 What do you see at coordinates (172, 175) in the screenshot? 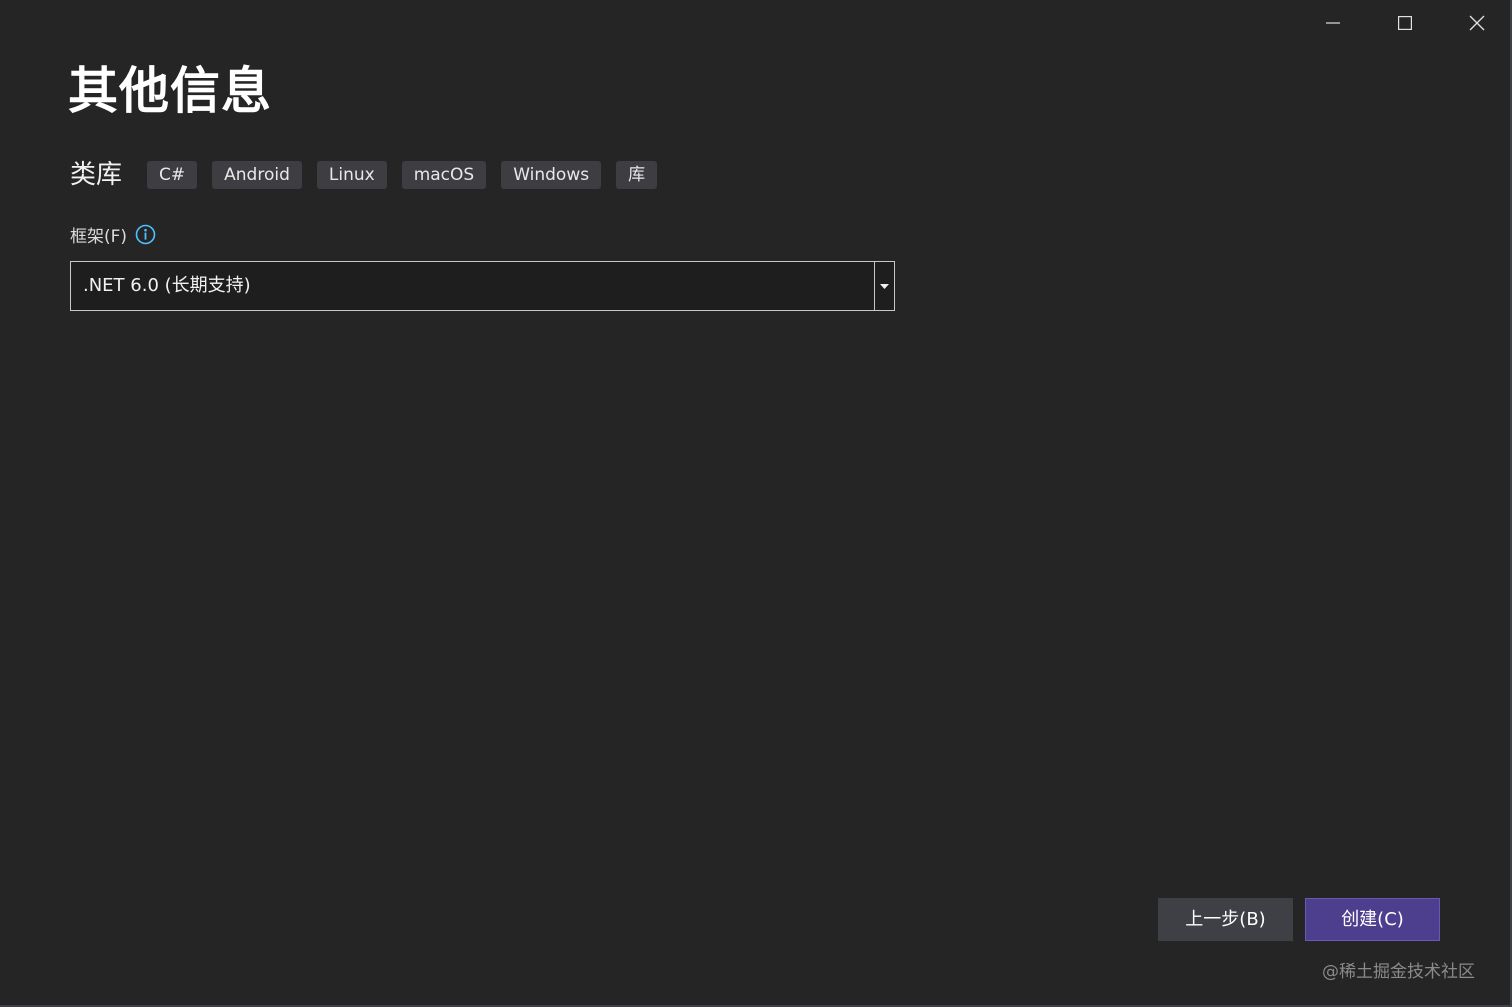
I see `tag-csharp: C#` at bounding box center [172, 175].